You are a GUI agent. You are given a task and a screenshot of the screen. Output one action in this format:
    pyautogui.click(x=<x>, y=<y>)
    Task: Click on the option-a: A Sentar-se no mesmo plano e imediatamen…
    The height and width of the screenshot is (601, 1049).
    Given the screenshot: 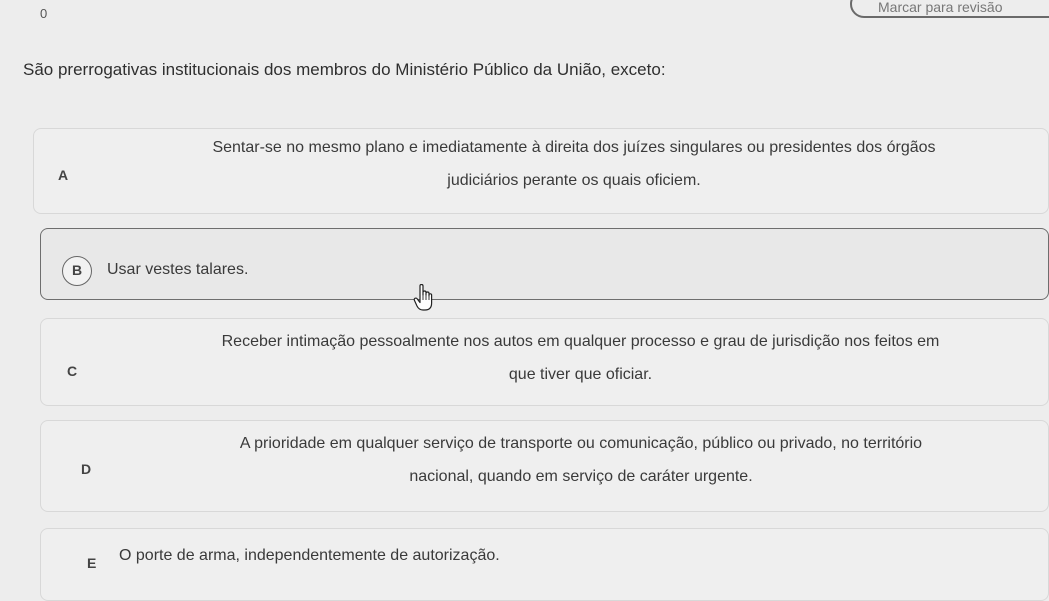 What is the action you would take?
    pyautogui.click(x=541, y=171)
    